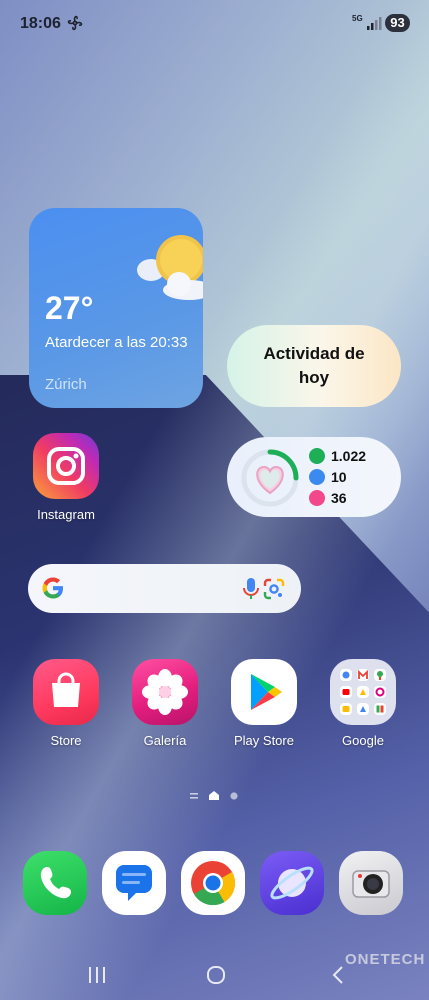 The height and width of the screenshot is (1000, 429). I want to click on google-g-icon, so click(52, 588).